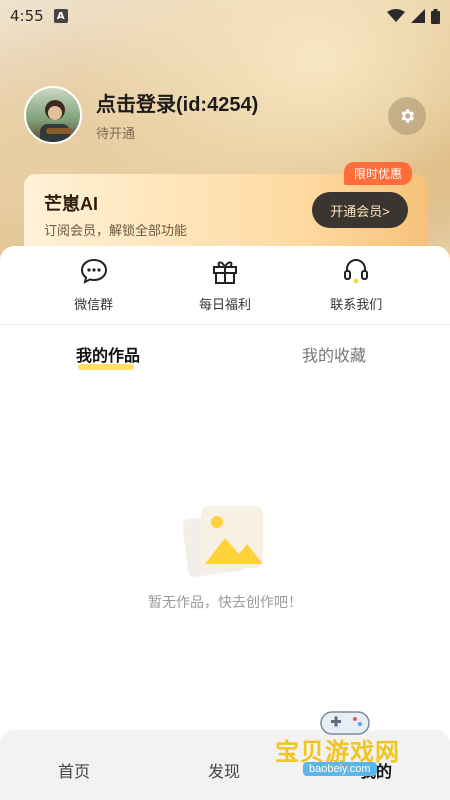  What do you see at coordinates (225, 359) in the screenshot?
I see `content-tabs: 我的作品 我的收藏` at bounding box center [225, 359].